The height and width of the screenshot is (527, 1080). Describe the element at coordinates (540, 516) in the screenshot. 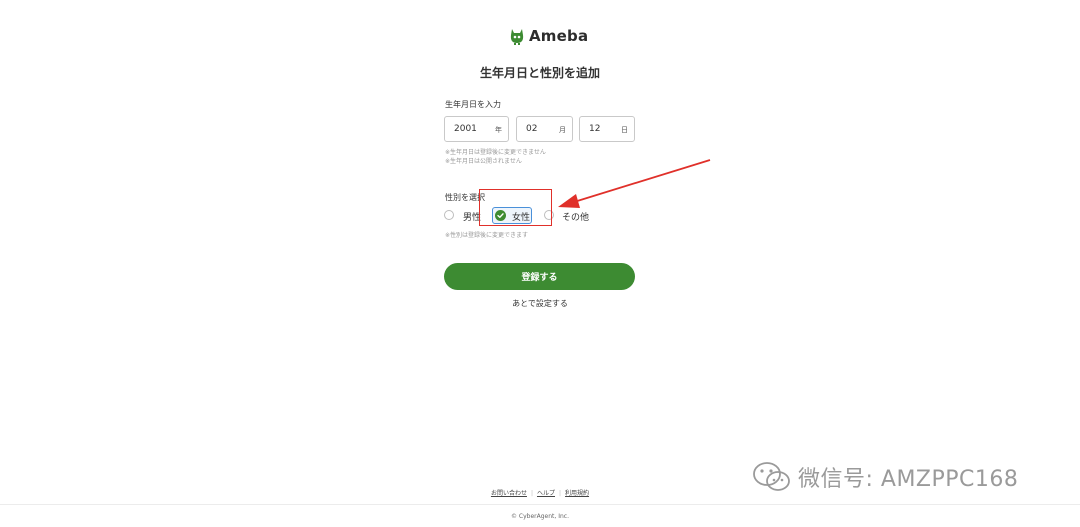

I see `copyright: © CyberAgent, Inc.` at that location.